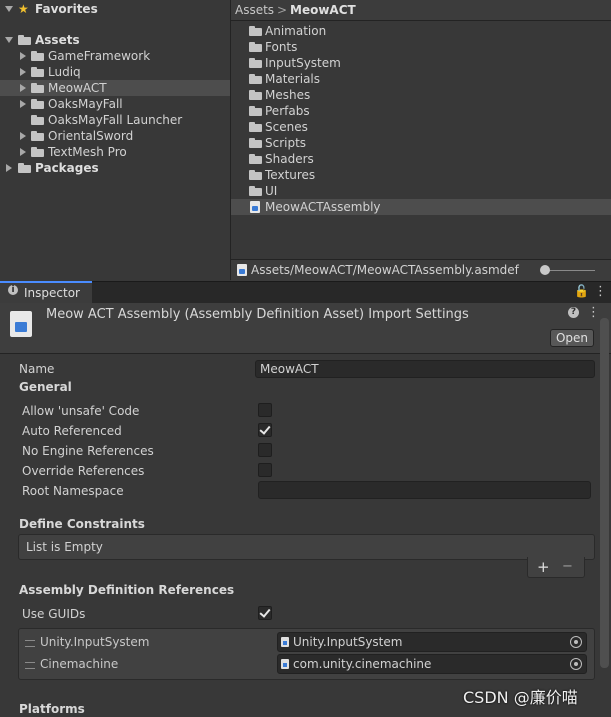  What do you see at coordinates (306, 547) in the screenshot?
I see `define-constraints-list: List is Empty` at bounding box center [306, 547].